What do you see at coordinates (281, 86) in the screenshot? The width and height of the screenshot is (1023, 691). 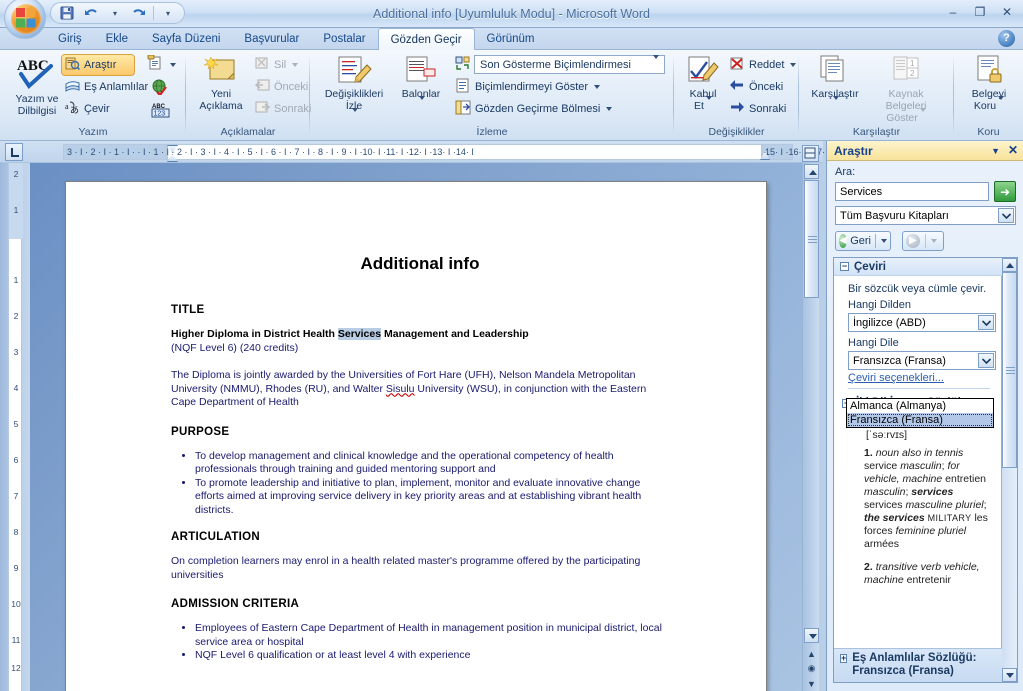 I see `previous-comment-button: Önceki` at bounding box center [281, 86].